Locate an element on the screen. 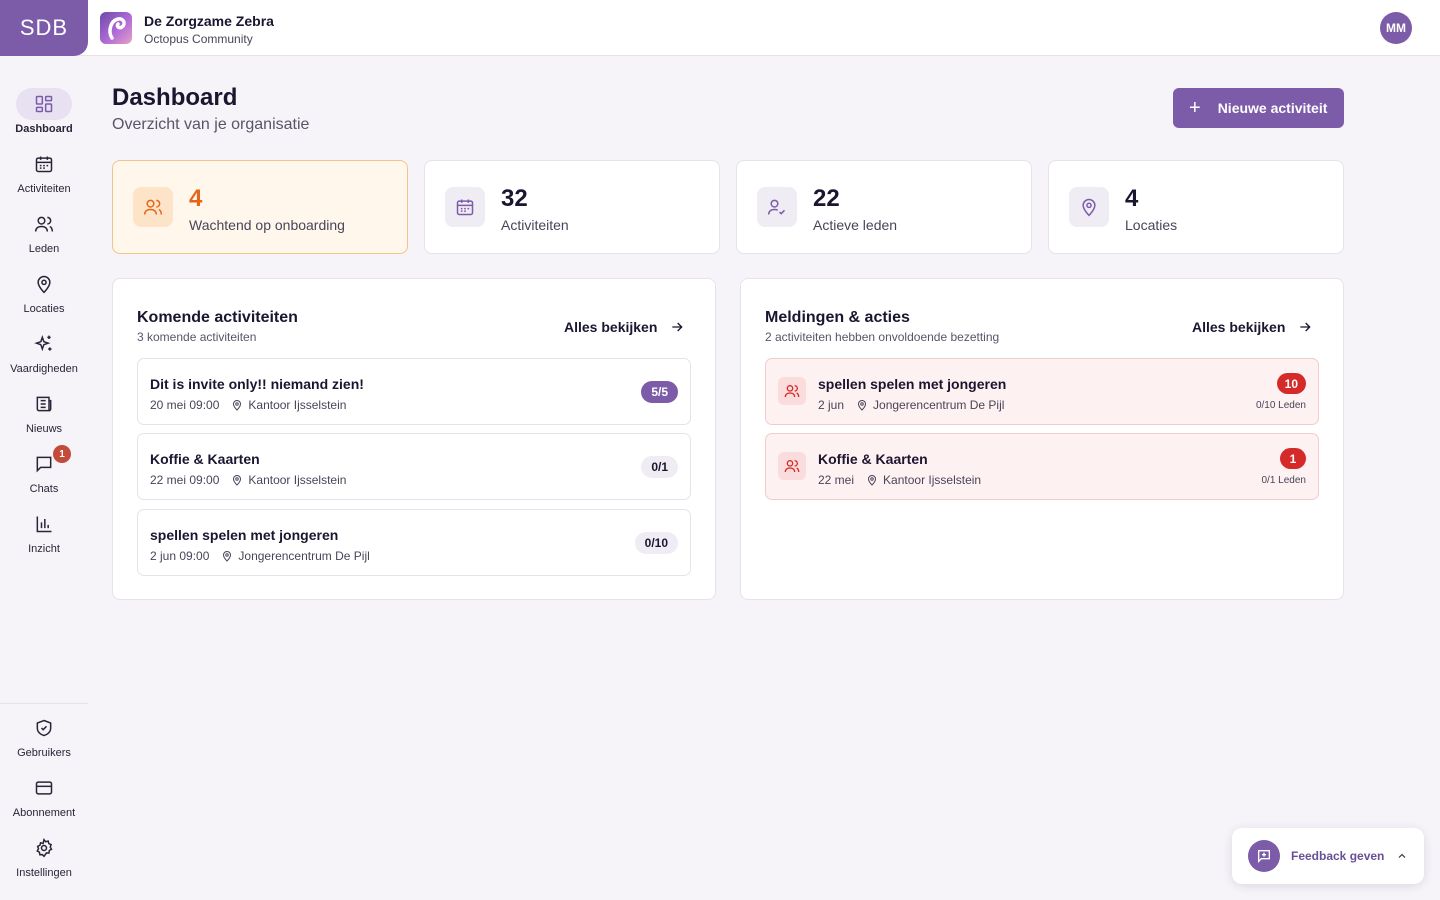 The image size is (1440, 900). occupancy-badge: 0/10 is located at coordinates (656, 543).